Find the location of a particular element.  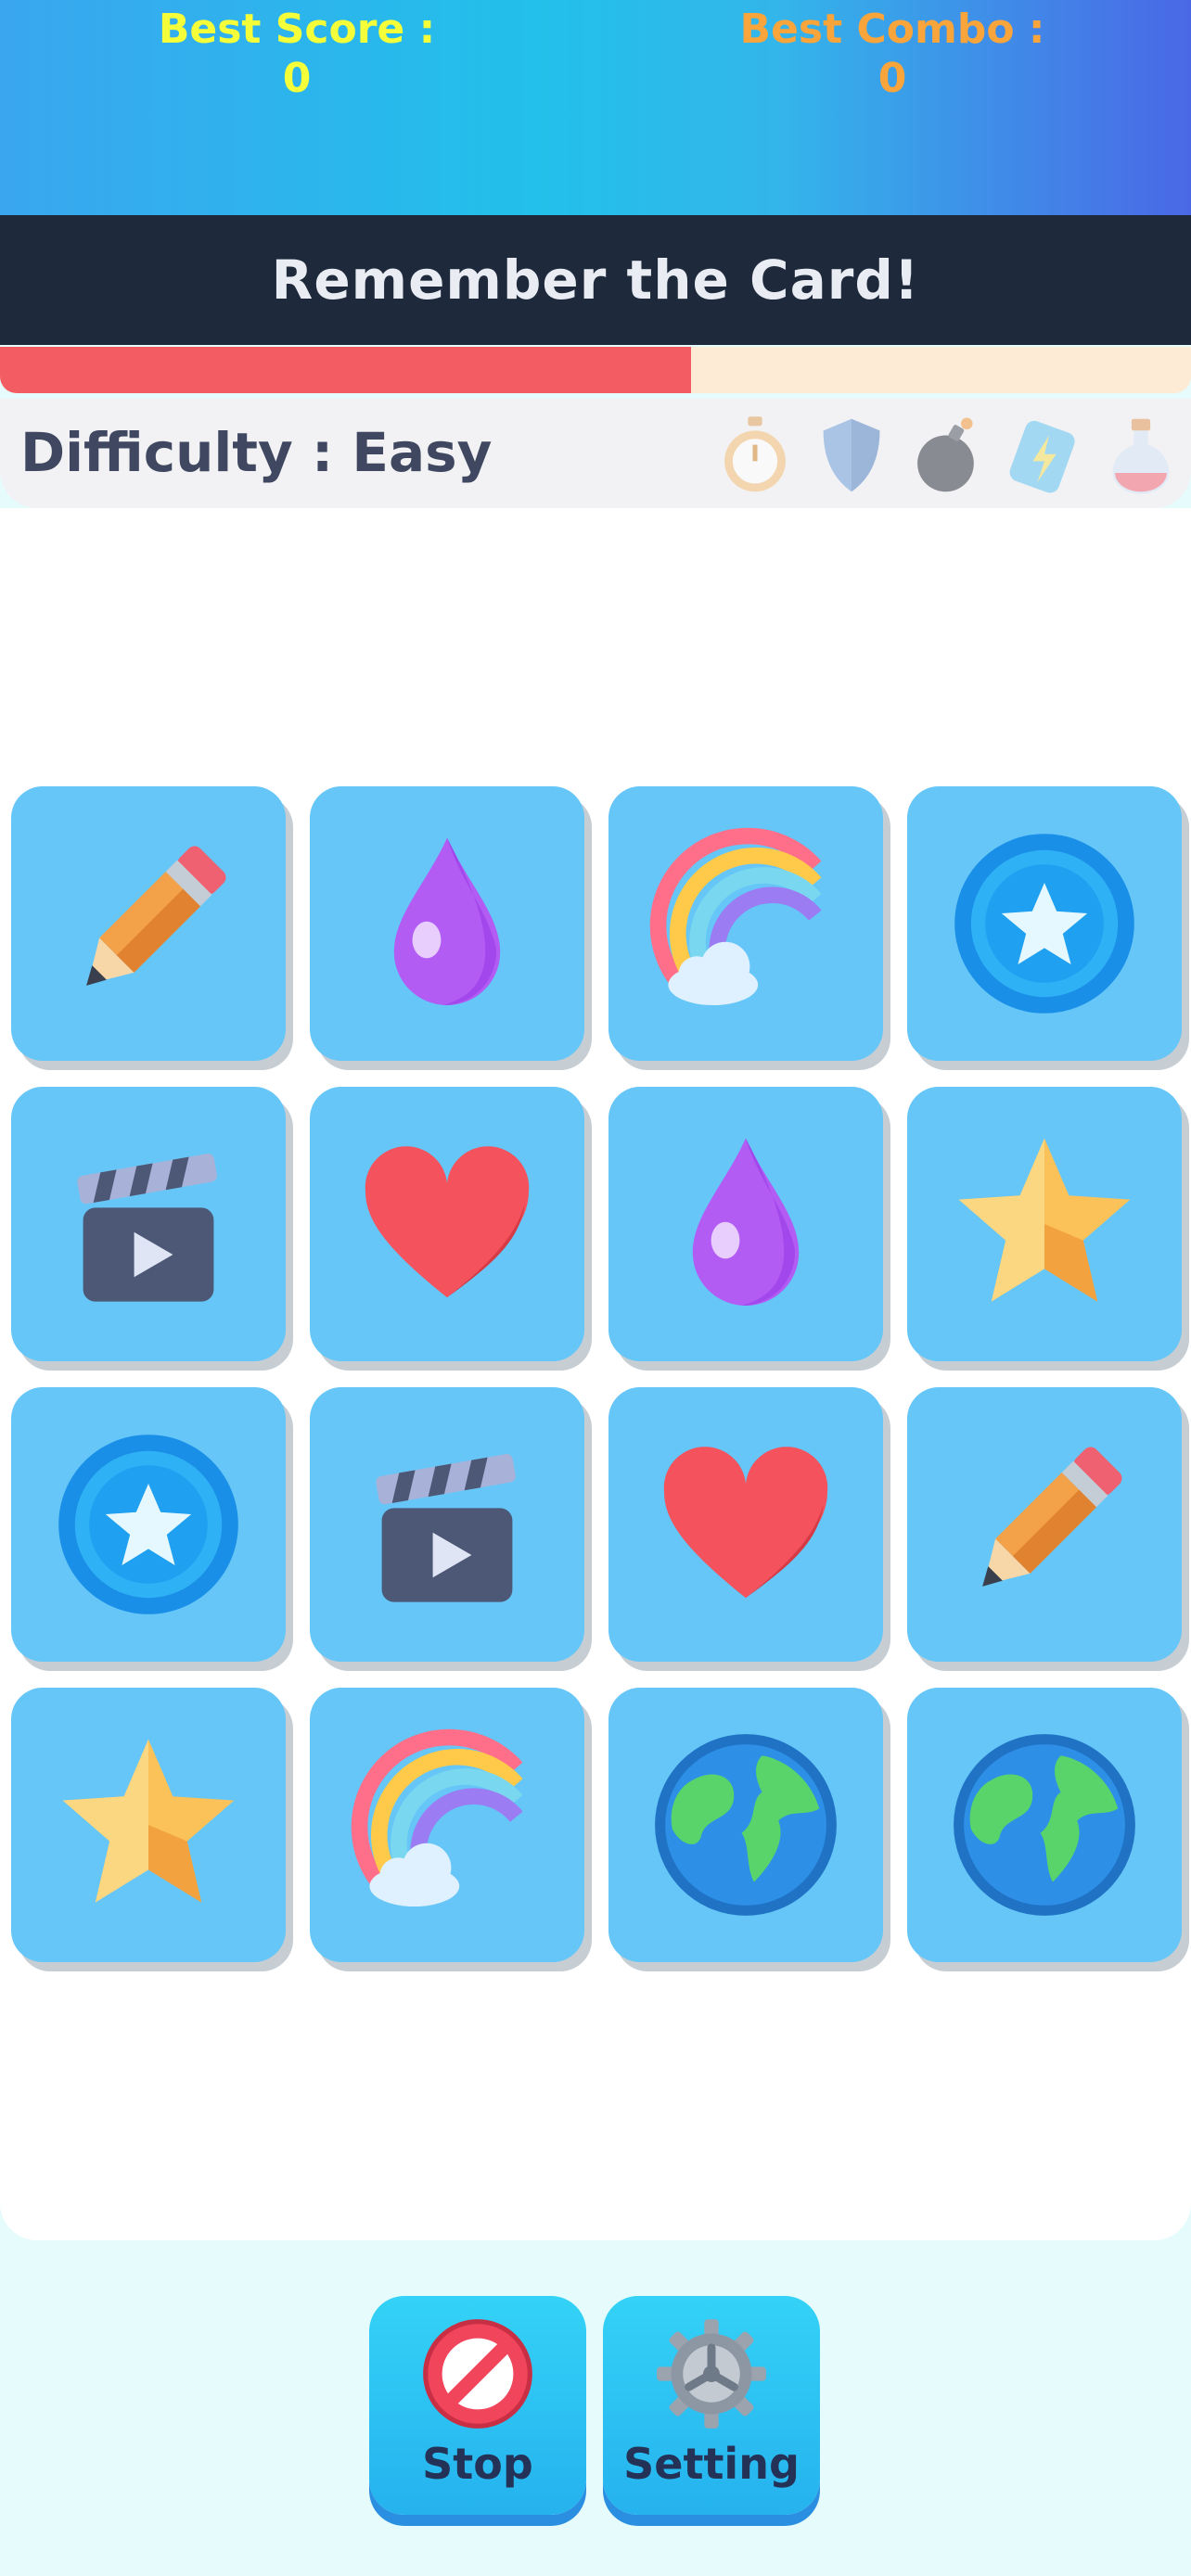

best-combo: Best Combo : 0 is located at coordinates (892, 53).